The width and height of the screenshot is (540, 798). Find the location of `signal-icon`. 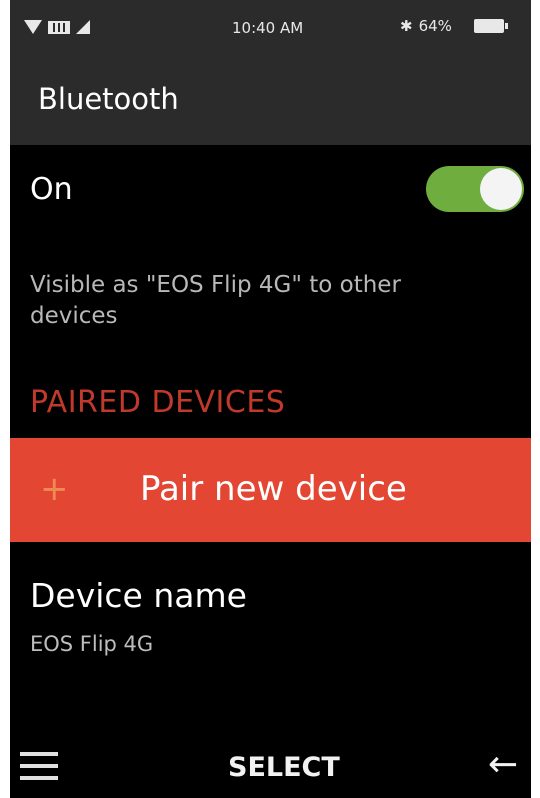

signal-icon is located at coordinates (83, 27).